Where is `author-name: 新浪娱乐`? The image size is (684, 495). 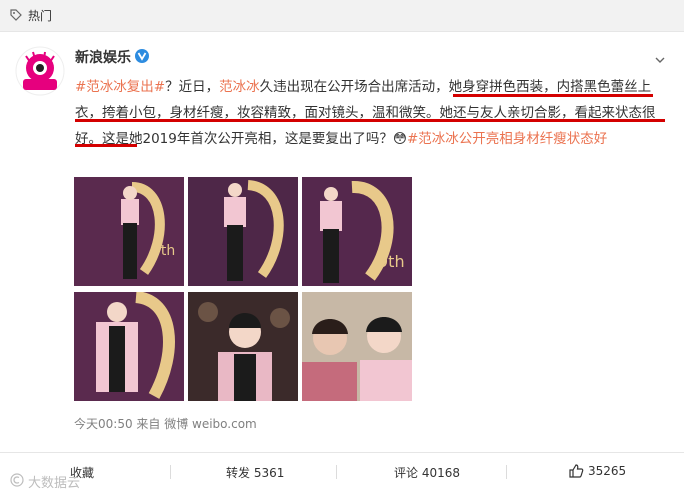 author-name: 新浪娱乐 is located at coordinates (103, 57).